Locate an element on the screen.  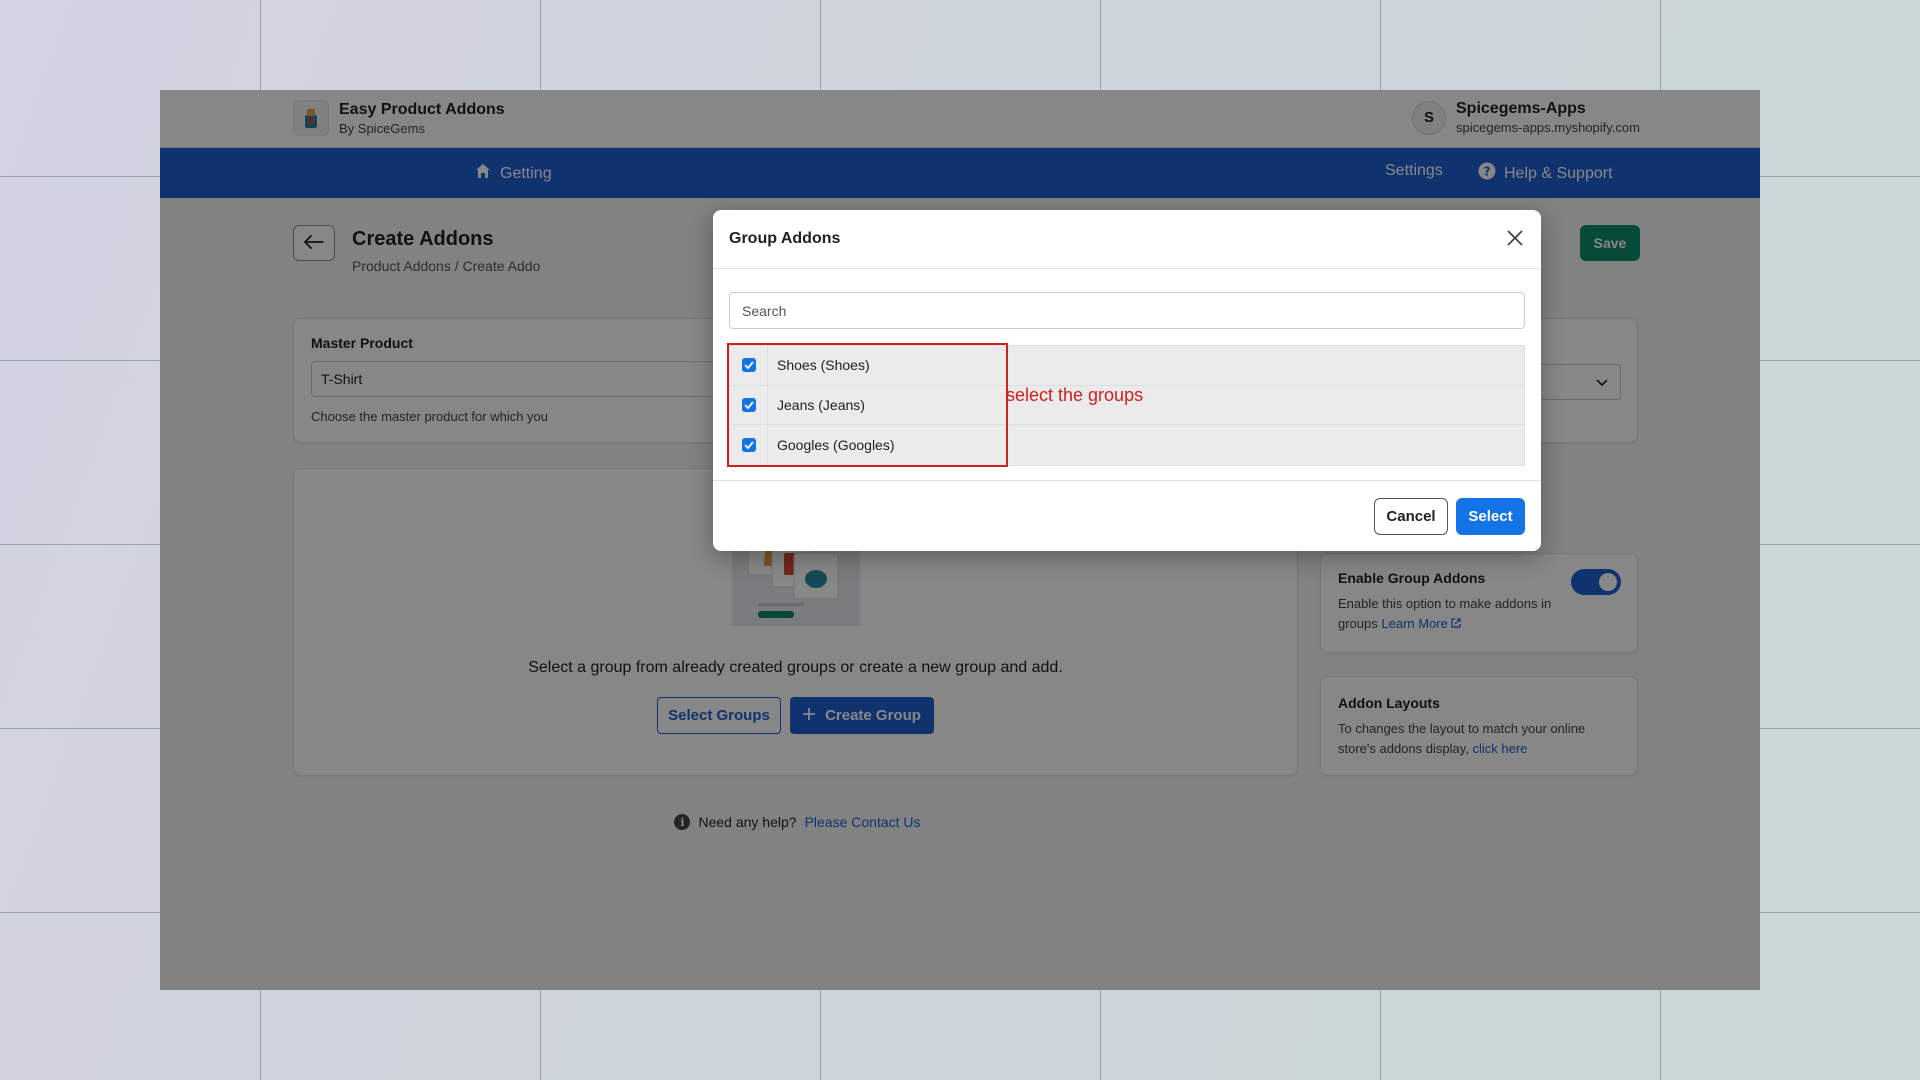
annotation-text: select the groups is located at coordinates (1075, 395).